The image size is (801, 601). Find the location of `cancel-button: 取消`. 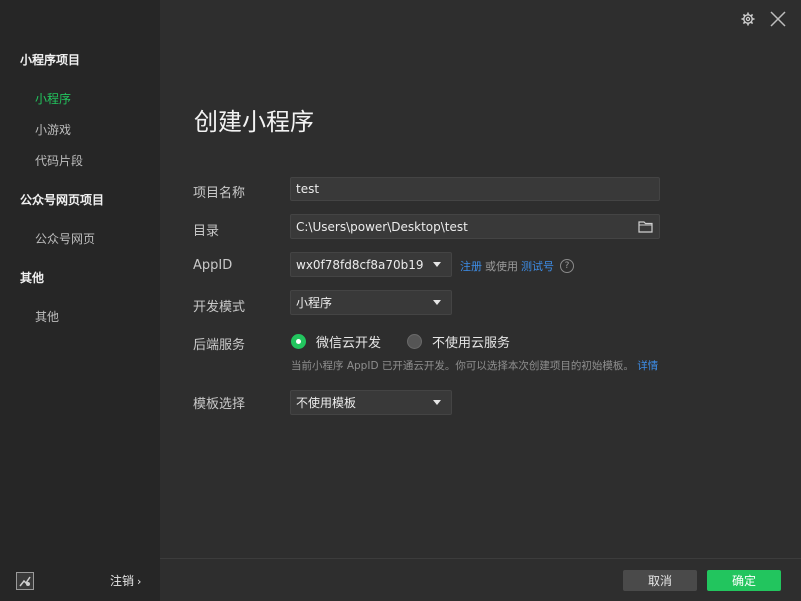

cancel-button: 取消 is located at coordinates (660, 580).